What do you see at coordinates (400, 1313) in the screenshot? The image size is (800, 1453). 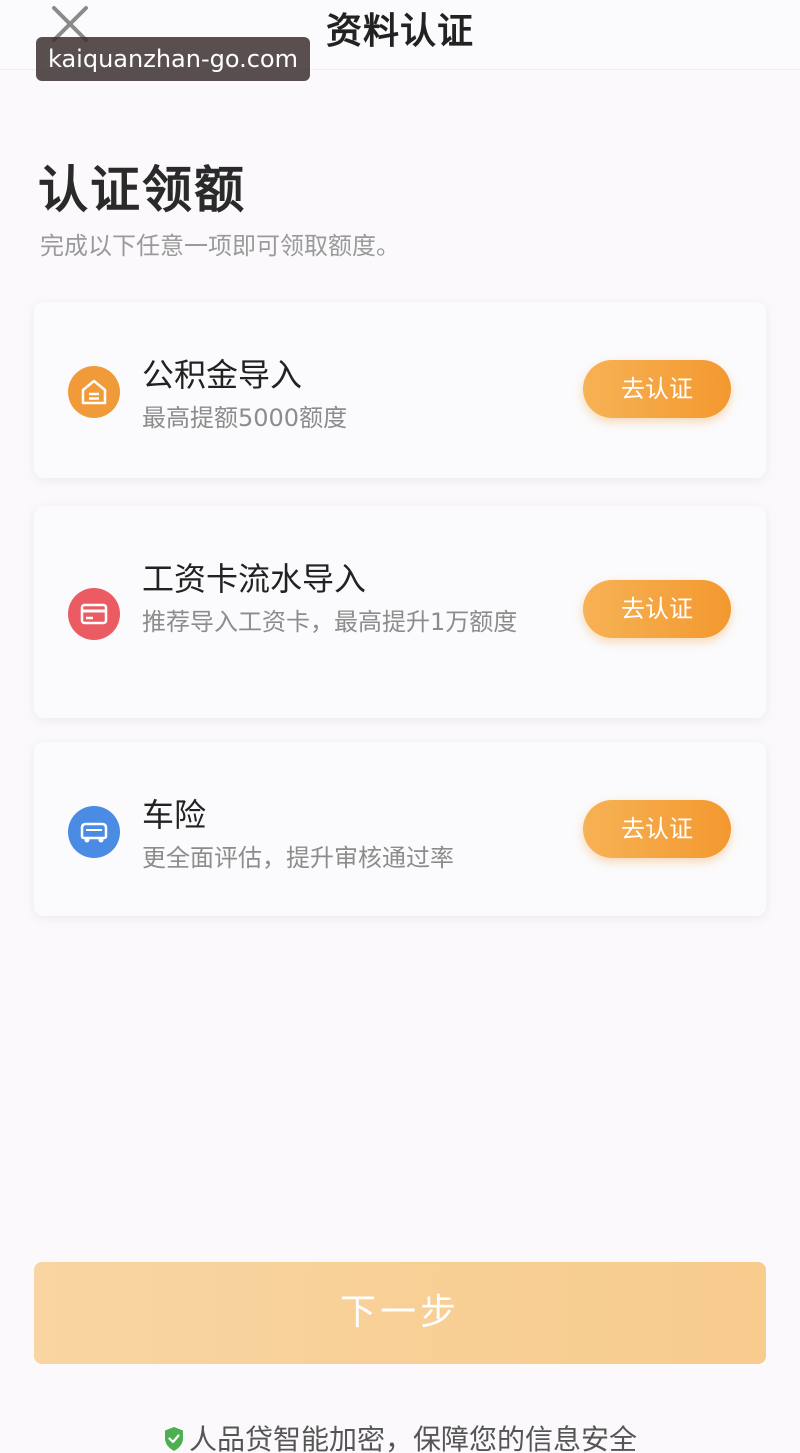 I see `next-step-button: 下一步` at bounding box center [400, 1313].